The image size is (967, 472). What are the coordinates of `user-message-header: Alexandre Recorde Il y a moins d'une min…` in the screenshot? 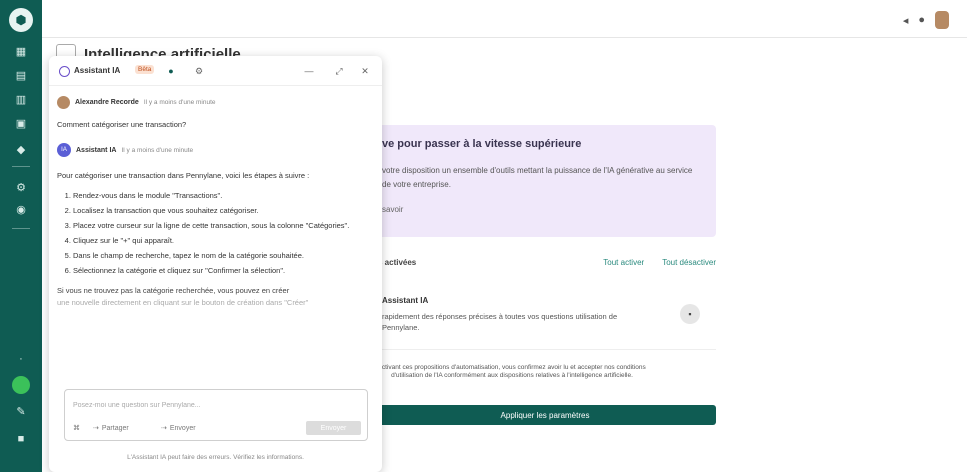 It's located at (136, 102).